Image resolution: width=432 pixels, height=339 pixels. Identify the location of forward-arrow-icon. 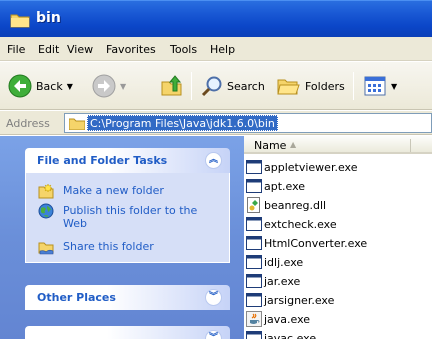
(104, 86).